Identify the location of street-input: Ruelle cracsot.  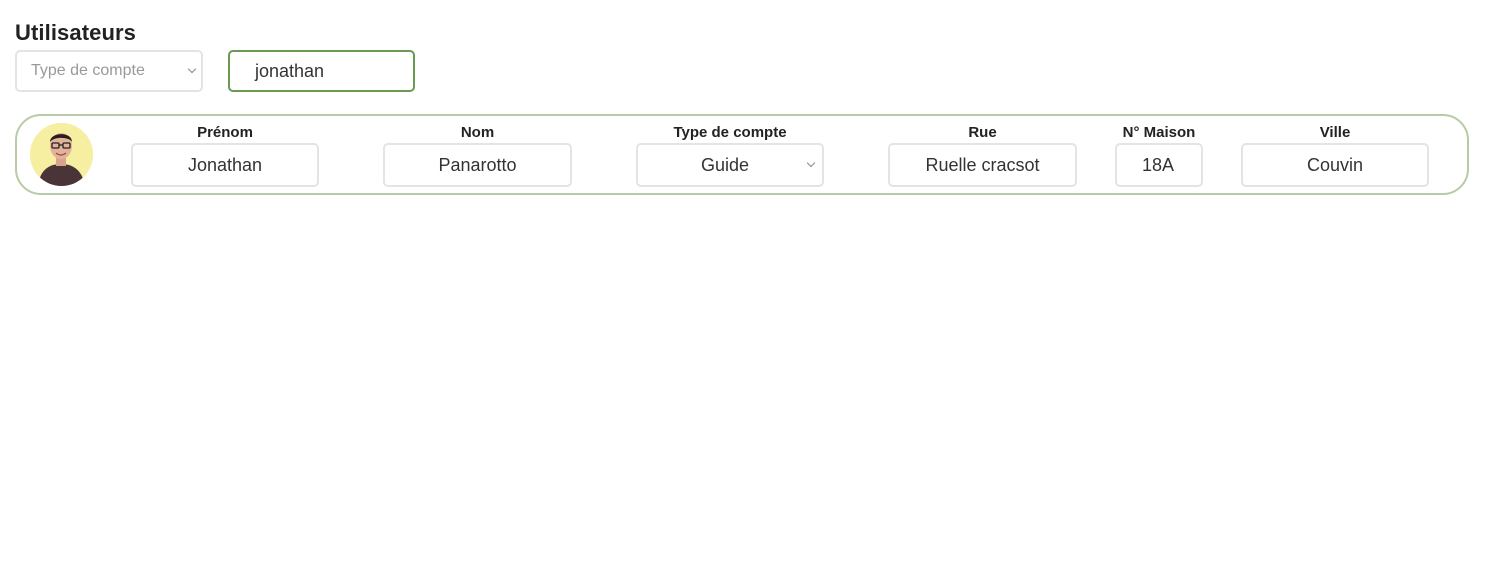
(982, 165).